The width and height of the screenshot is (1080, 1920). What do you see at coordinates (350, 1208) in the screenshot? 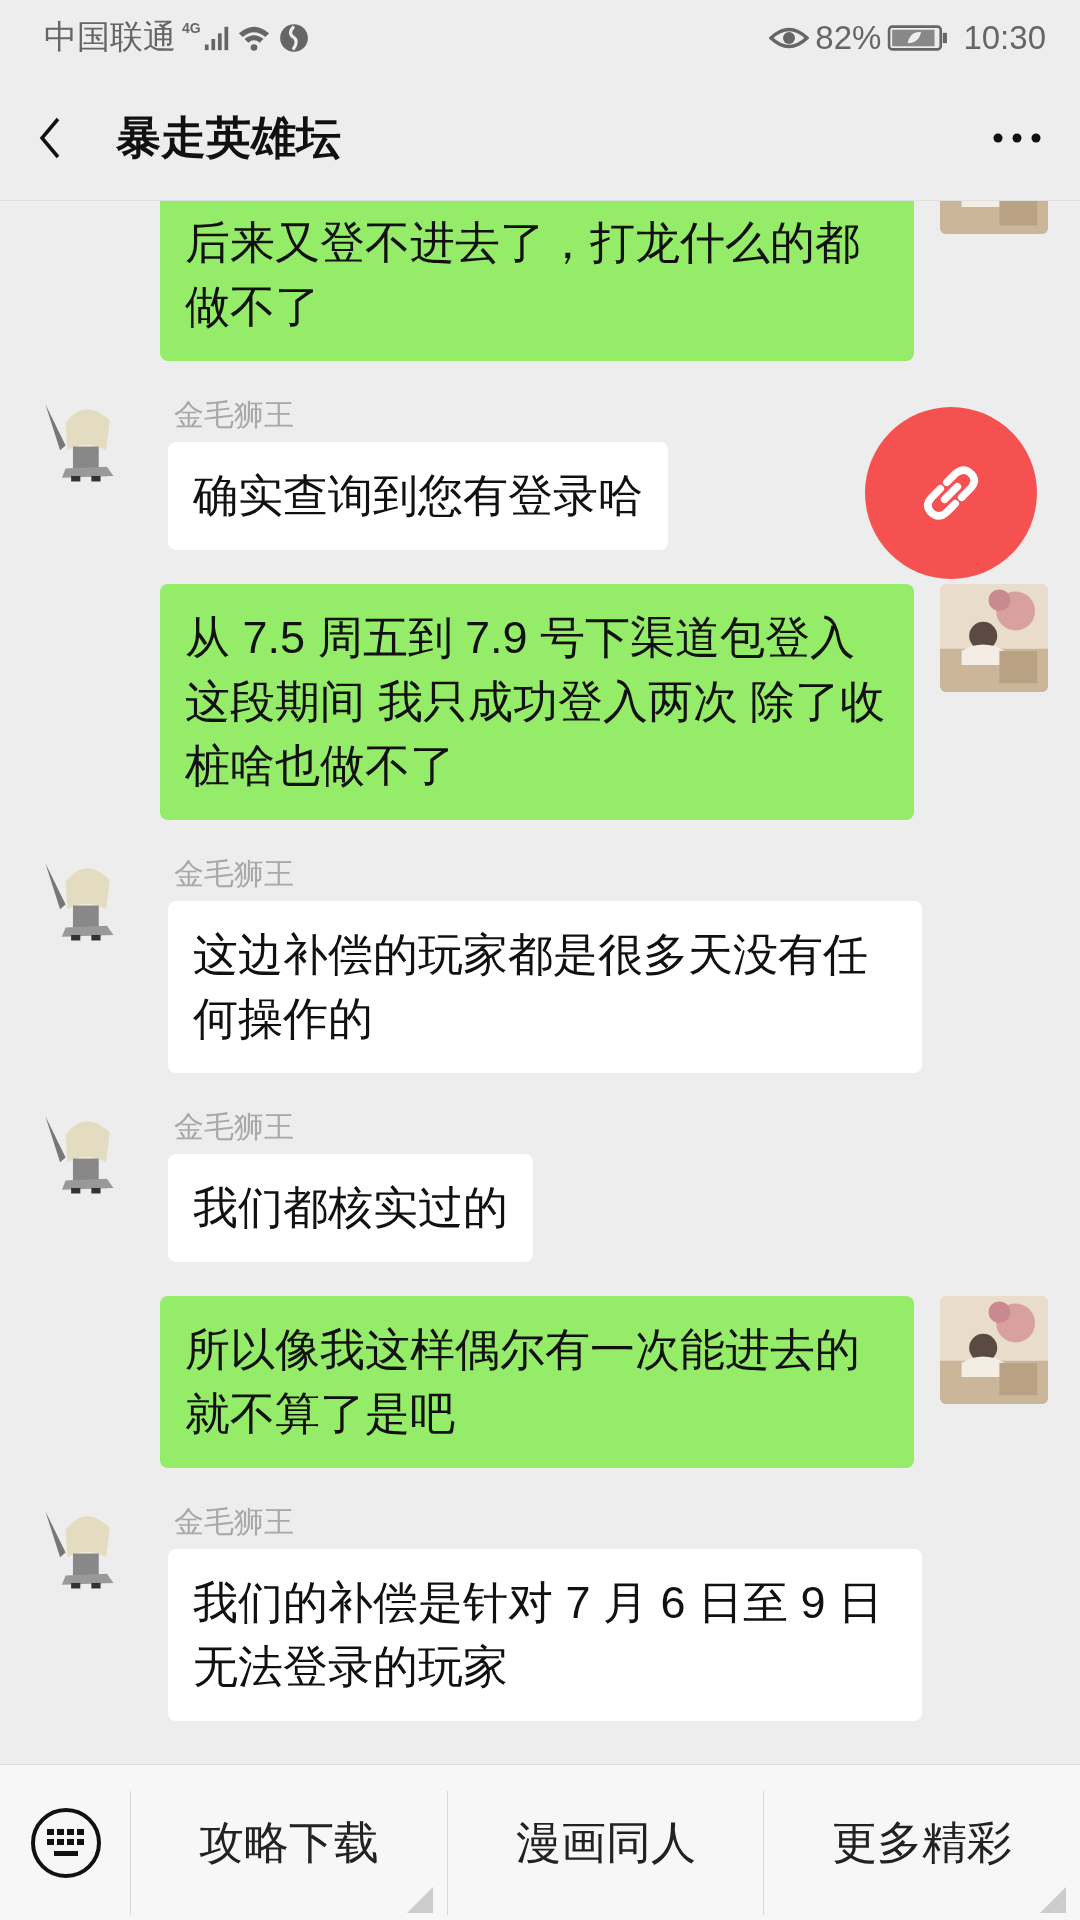
I see `message-bubble: 我们都核实过的` at bounding box center [350, 1208].